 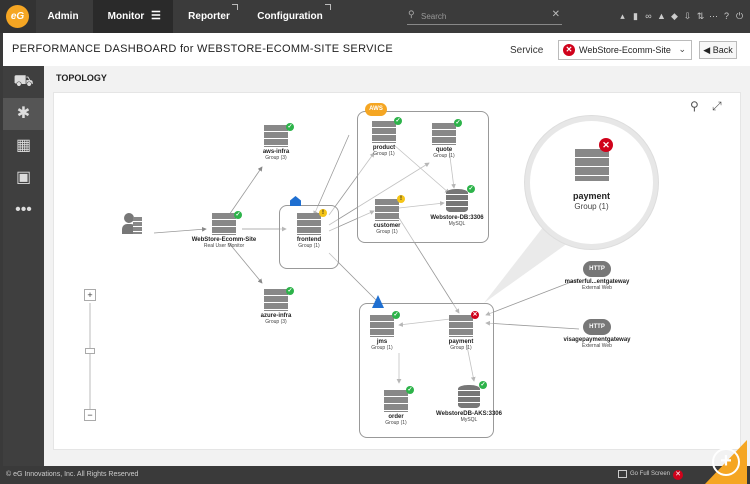 What do you see at coordinates (224, 230) in the screenshot?
I see `node-webstore-ecomm-site: ✓ WebStore-Ecomm-Site Real User Monitor` at bounding box center [224, 230].